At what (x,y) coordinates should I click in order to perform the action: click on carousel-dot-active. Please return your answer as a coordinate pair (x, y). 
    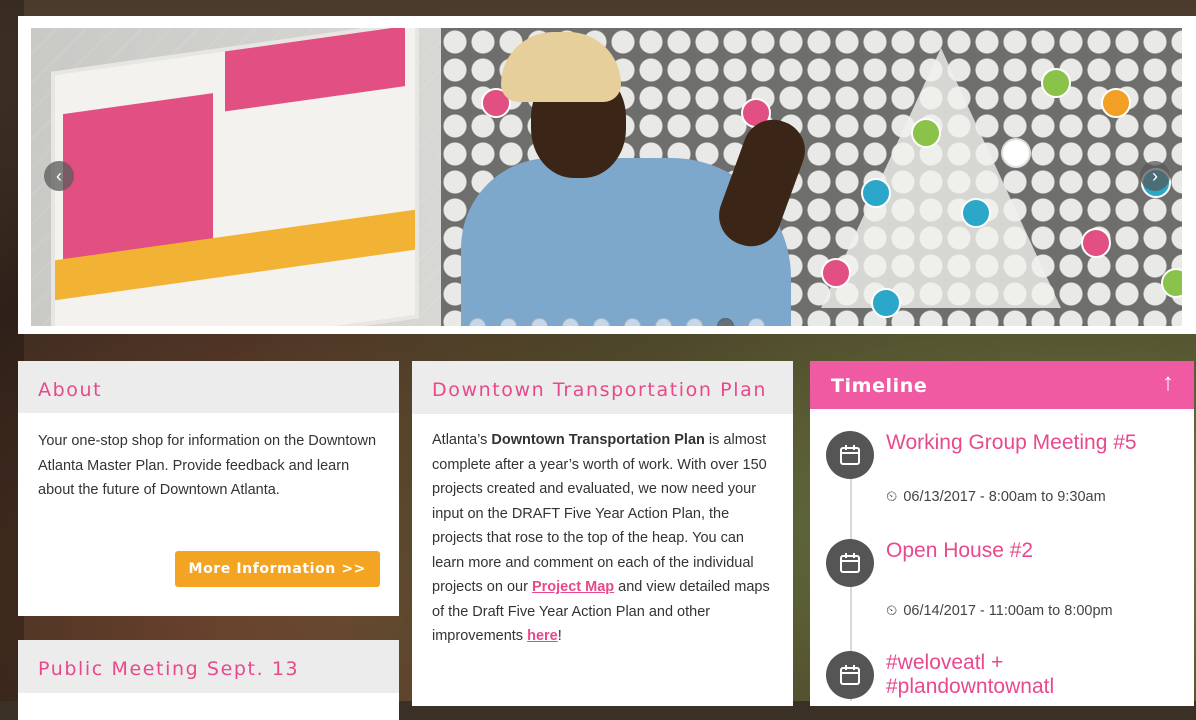
    Looking at the image, I should click on (725, 322).